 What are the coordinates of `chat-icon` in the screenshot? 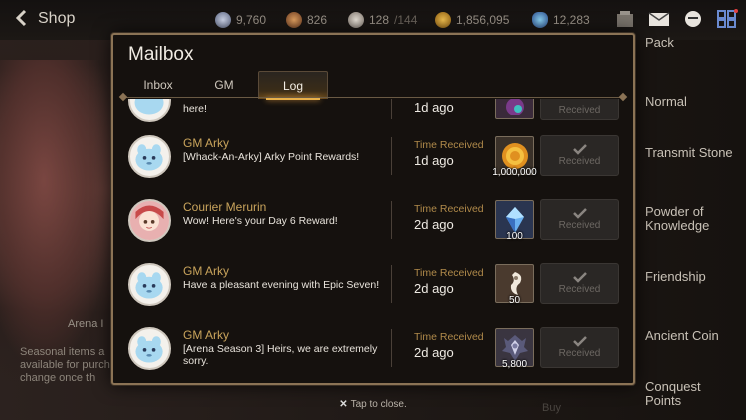 It's located at (693, 19).